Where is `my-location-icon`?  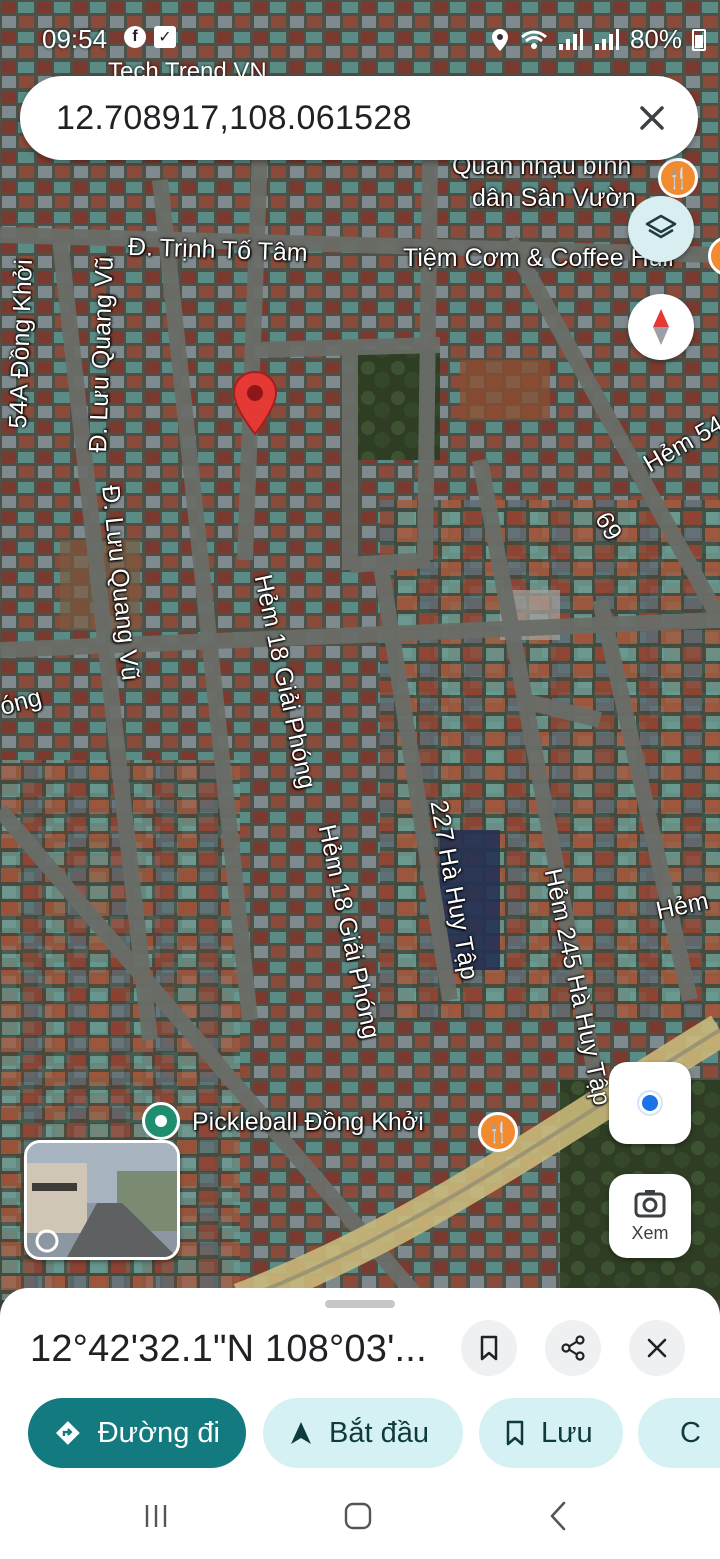
my-location-icon is located at coordinates (650, 1103).